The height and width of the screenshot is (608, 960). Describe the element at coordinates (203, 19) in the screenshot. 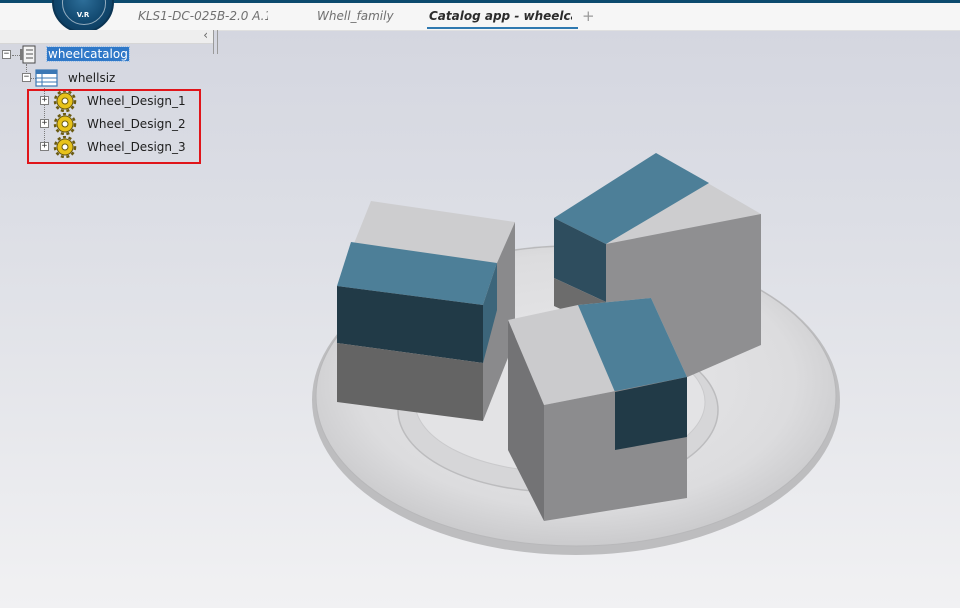

I see `tab-kls1-document: KLS1-DC-025B-2.0 A.1` at that location.